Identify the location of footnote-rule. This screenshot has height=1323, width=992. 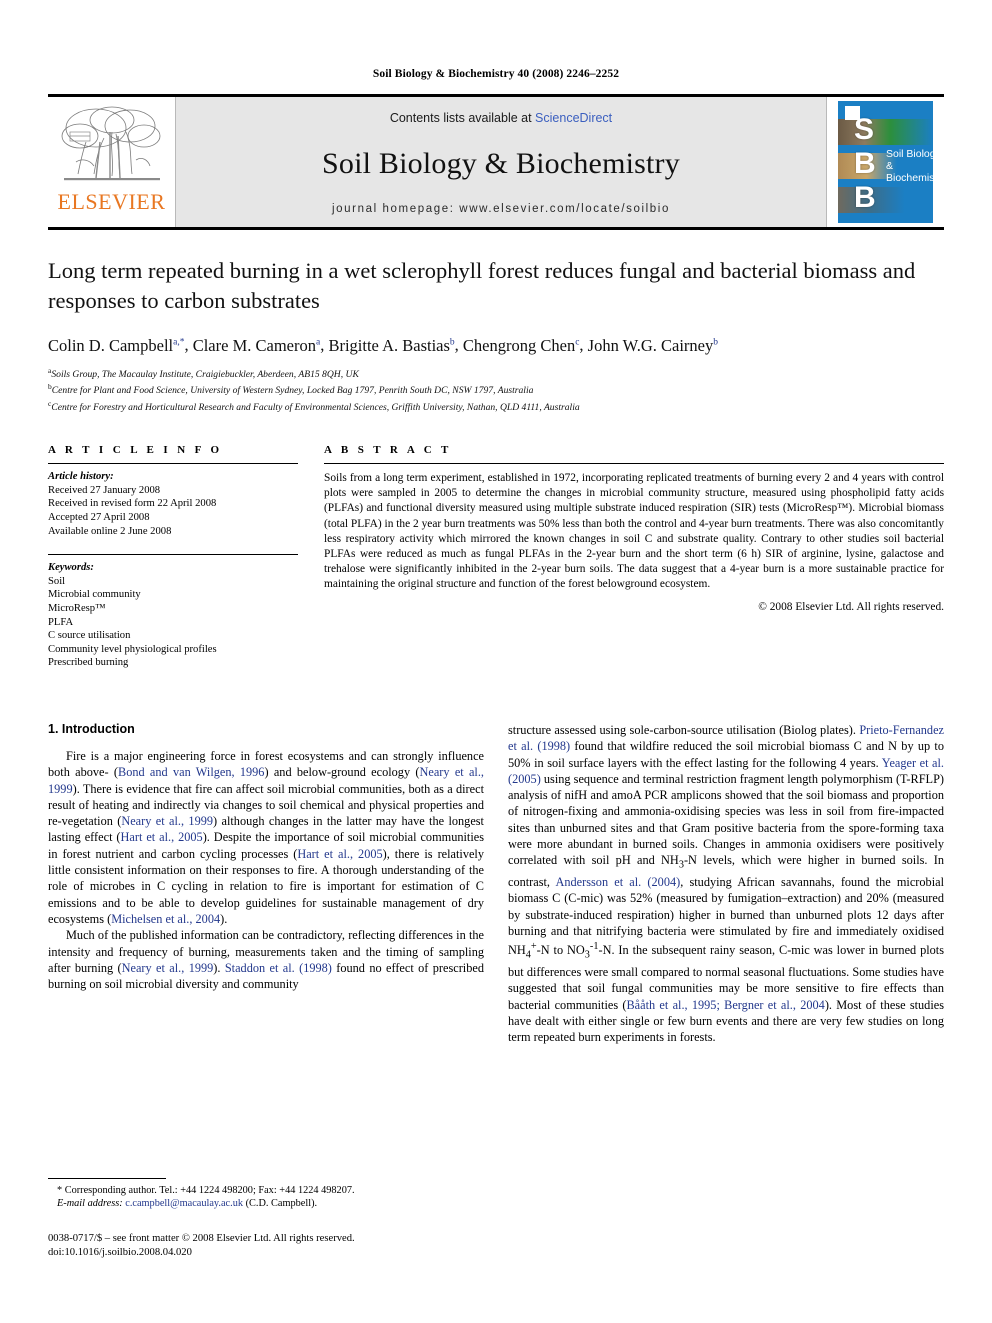
(107, 1178).